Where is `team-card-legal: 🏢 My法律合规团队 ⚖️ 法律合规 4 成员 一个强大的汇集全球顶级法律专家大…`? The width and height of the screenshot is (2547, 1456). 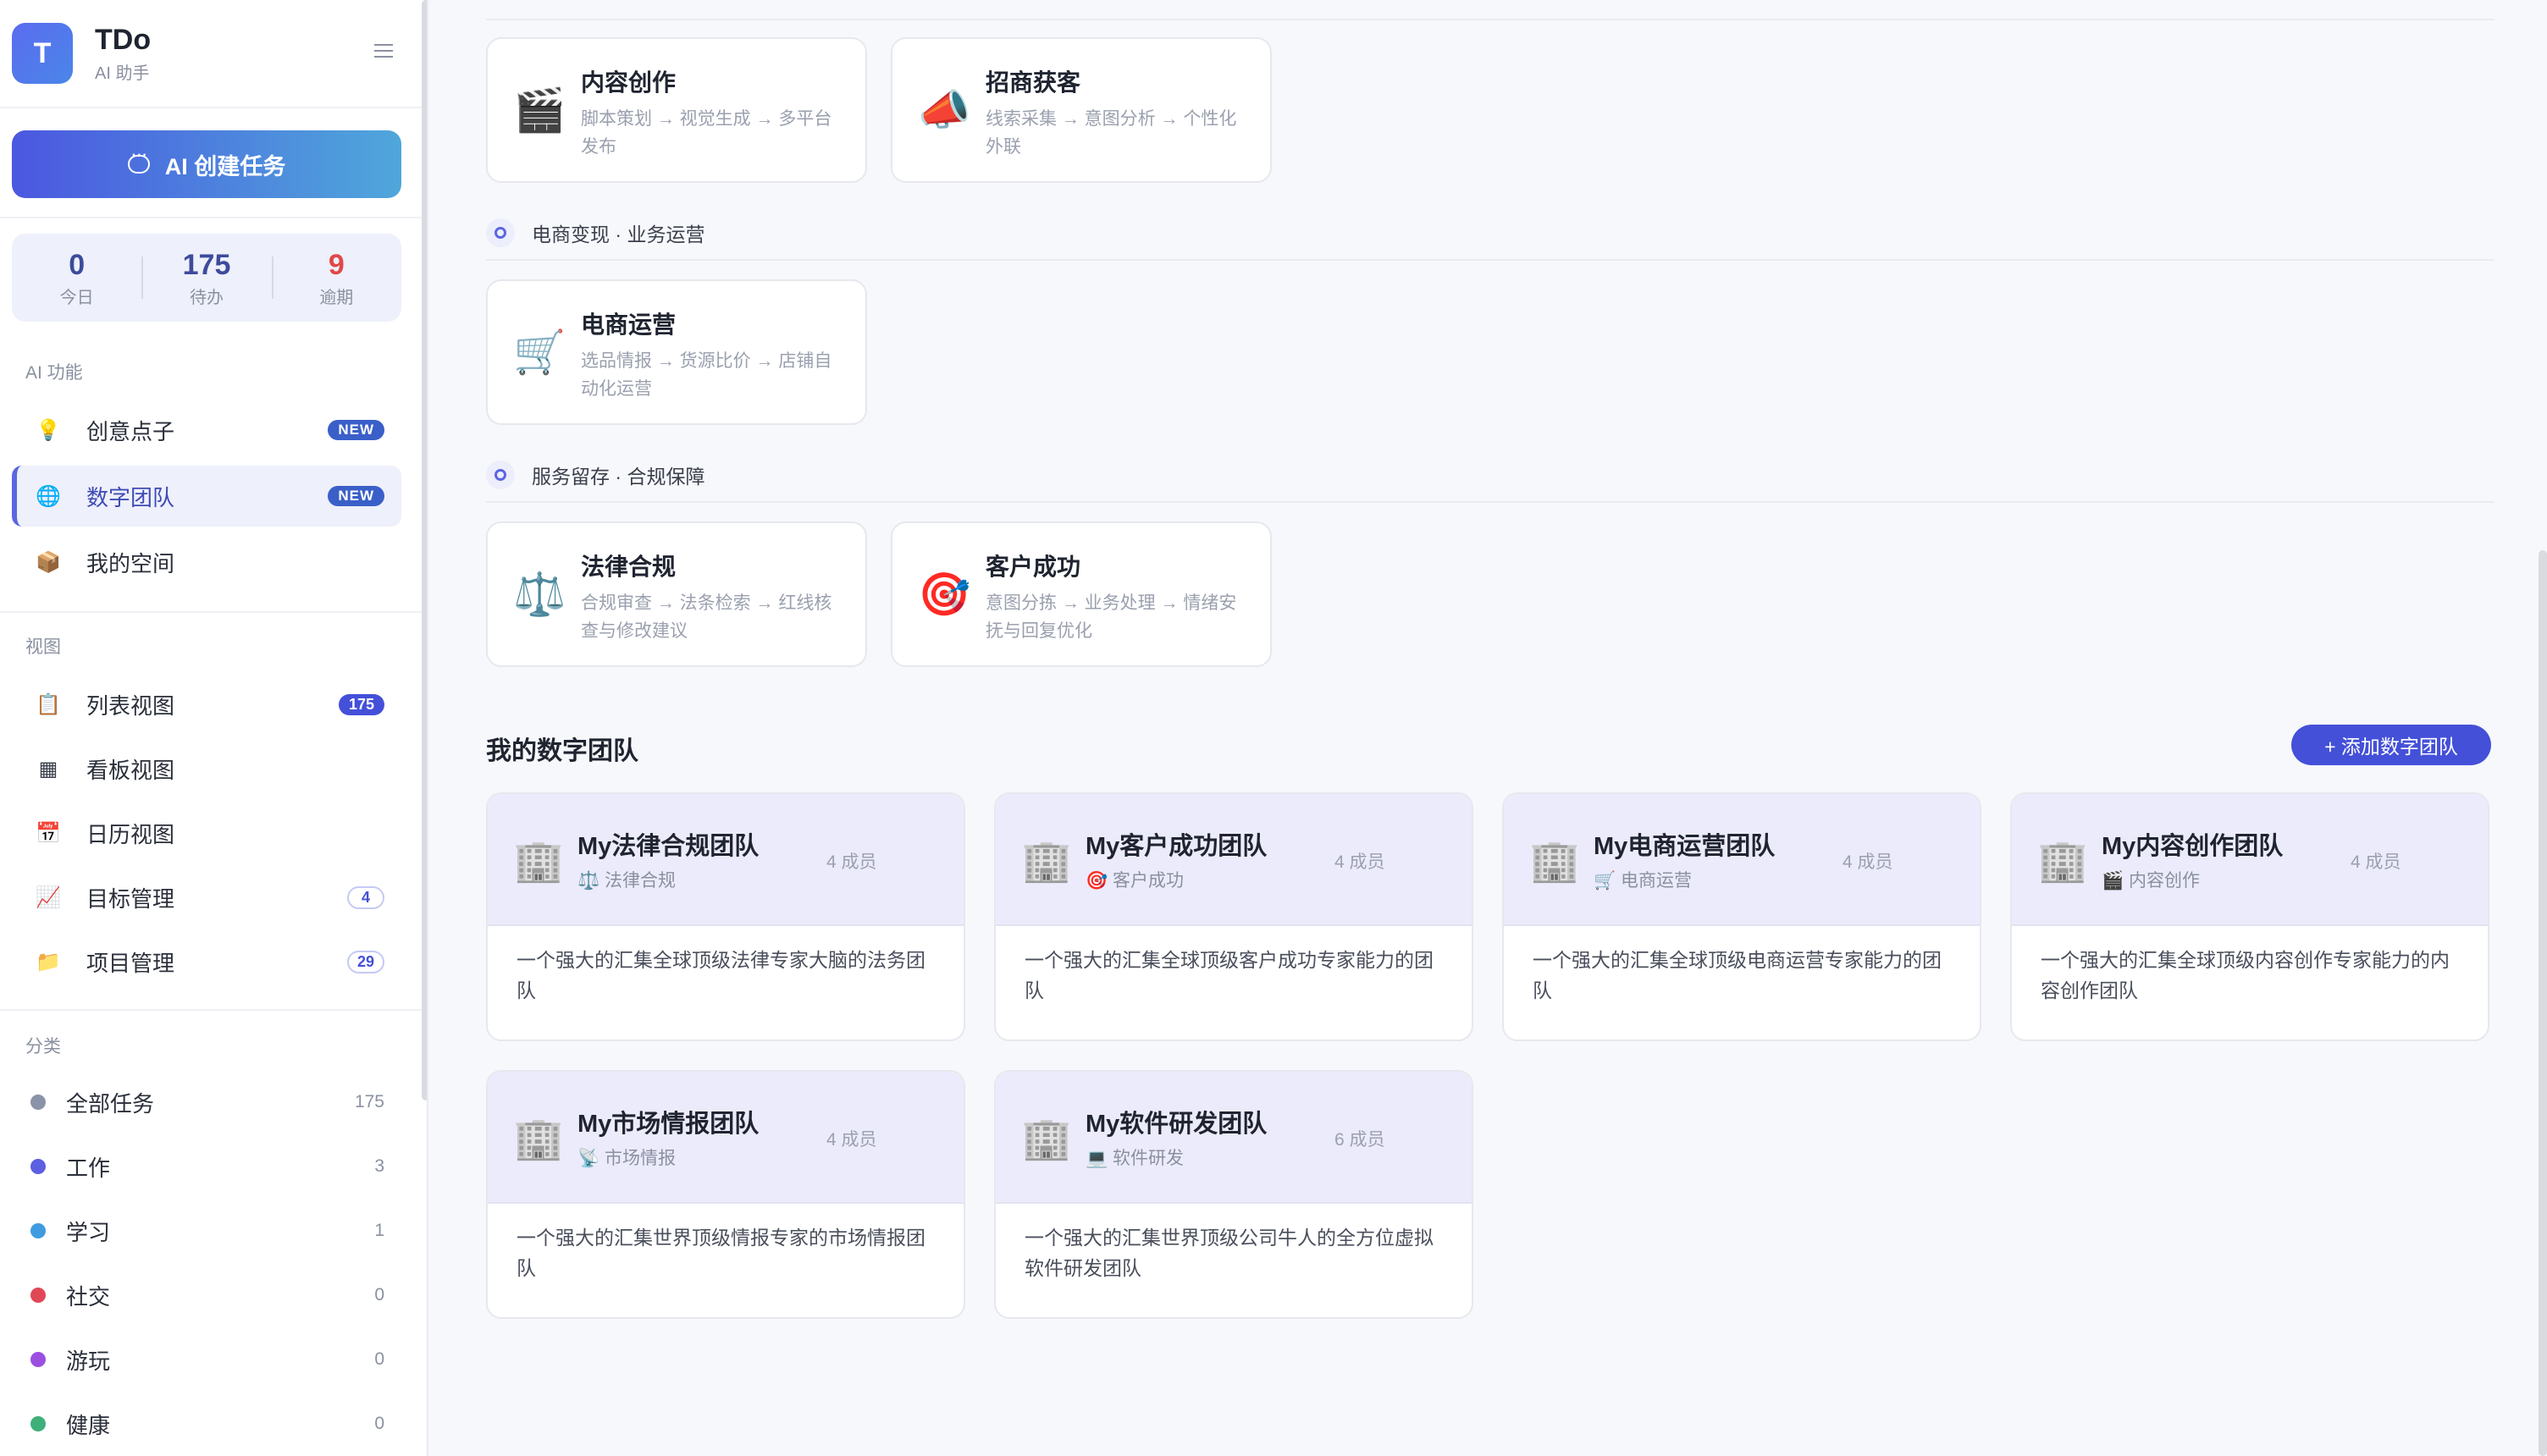 team-card-legal: 🏢 My法律合规团队 ⚖️ 法律合规 4 成员 一个强大的汇集全球顶级法律专家大… is located at coordinates (725, 917).